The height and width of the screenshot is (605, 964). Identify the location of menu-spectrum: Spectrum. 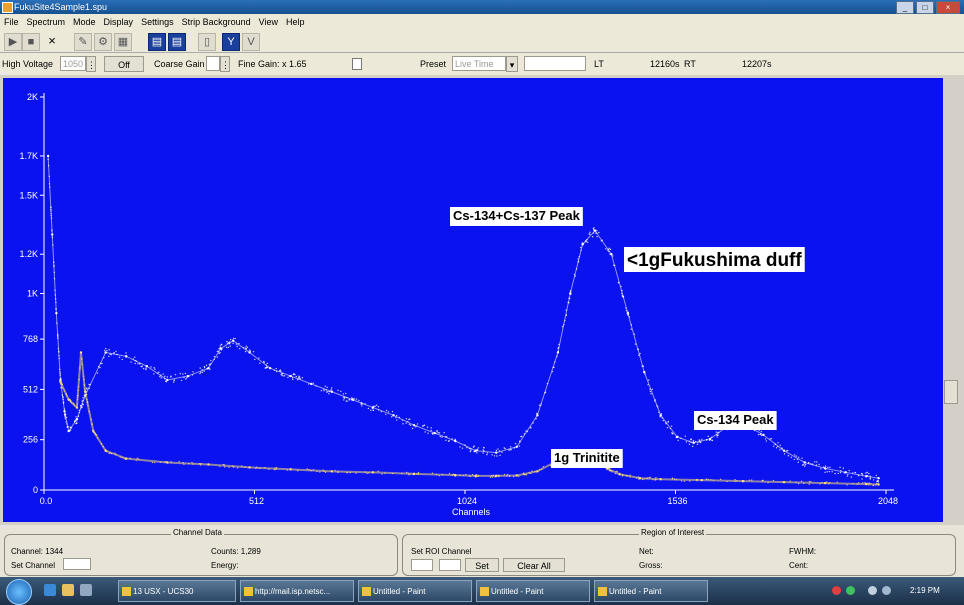
(46, 22).